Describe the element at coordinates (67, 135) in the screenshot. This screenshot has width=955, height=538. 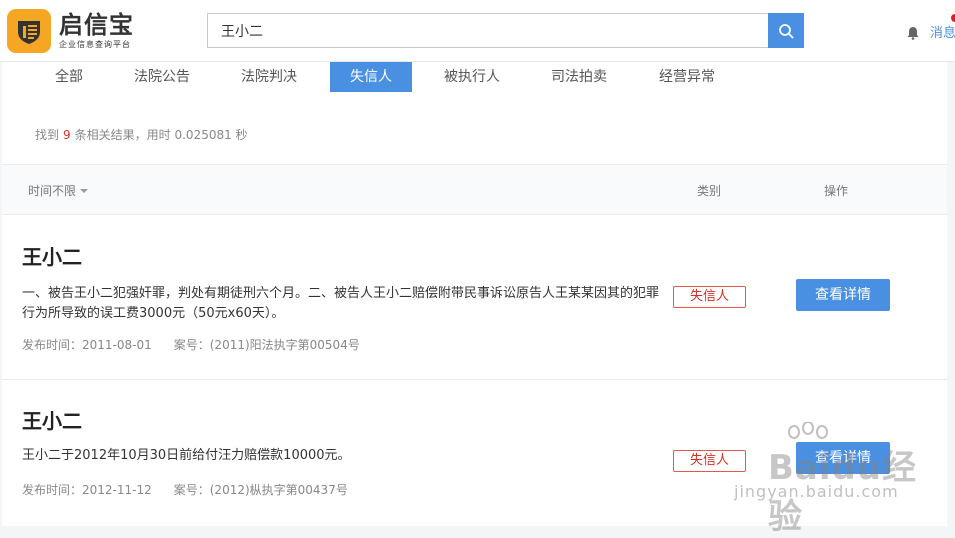
I see `result-count: 9` at that location.